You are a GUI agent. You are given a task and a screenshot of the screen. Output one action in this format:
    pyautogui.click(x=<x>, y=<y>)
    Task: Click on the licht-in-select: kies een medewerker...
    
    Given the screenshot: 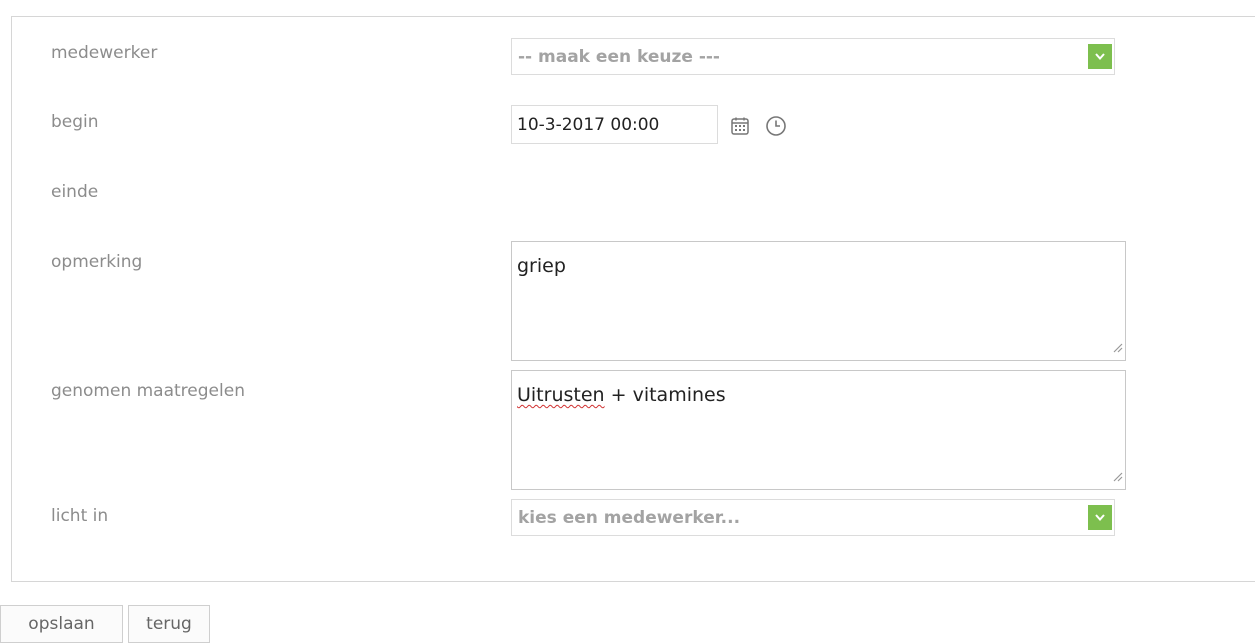 What is the action you would take?
    pyautogui.click(x=813, y=517)
    